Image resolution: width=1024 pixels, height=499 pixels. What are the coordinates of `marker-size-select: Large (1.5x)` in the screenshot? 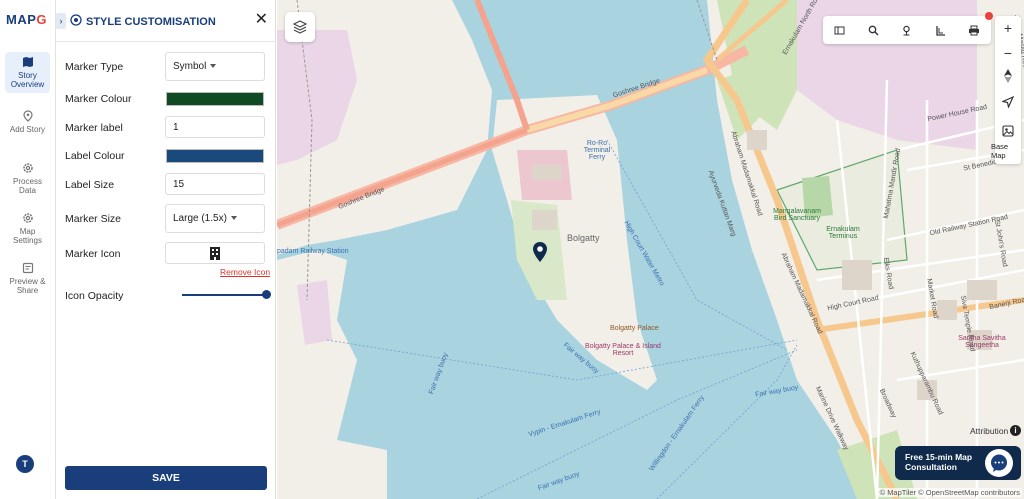 It's located at (215, 218).